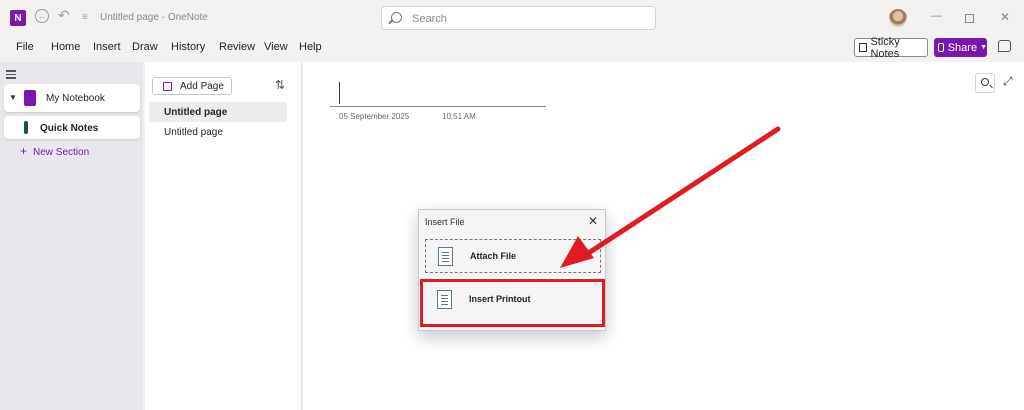 This screenshot has height=410, width=1024. I want to click on window-title: Untitled page - OneNote, so click(154, 17).